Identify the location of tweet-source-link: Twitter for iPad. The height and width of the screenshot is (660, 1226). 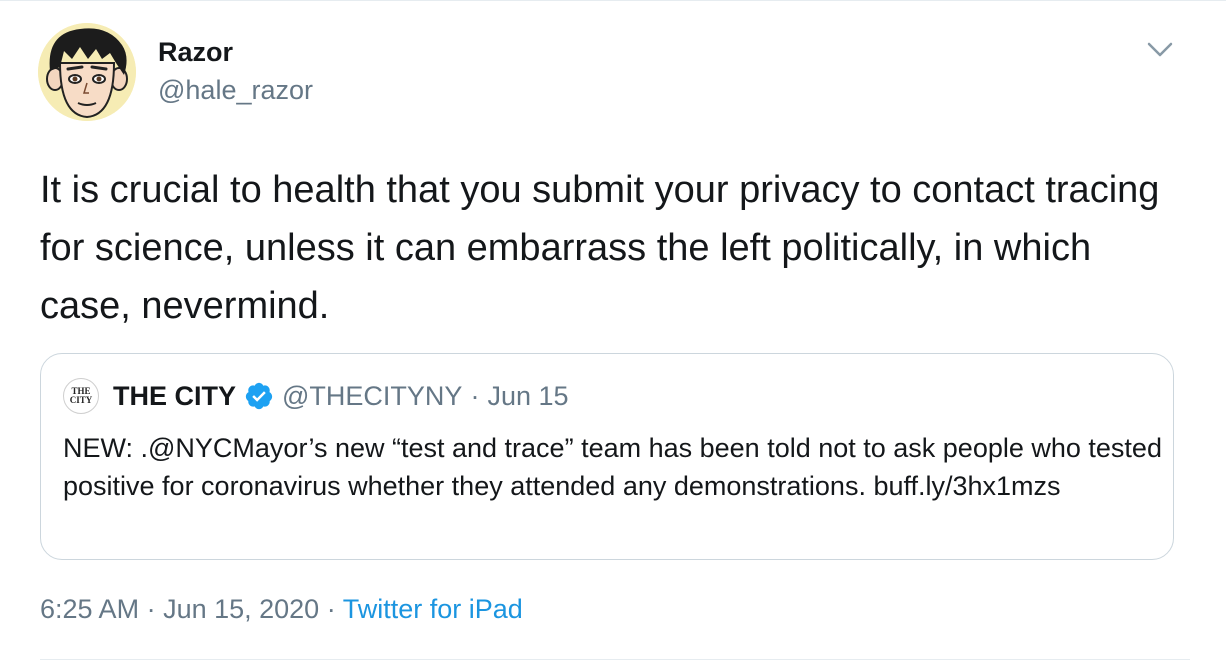
(433, 609).